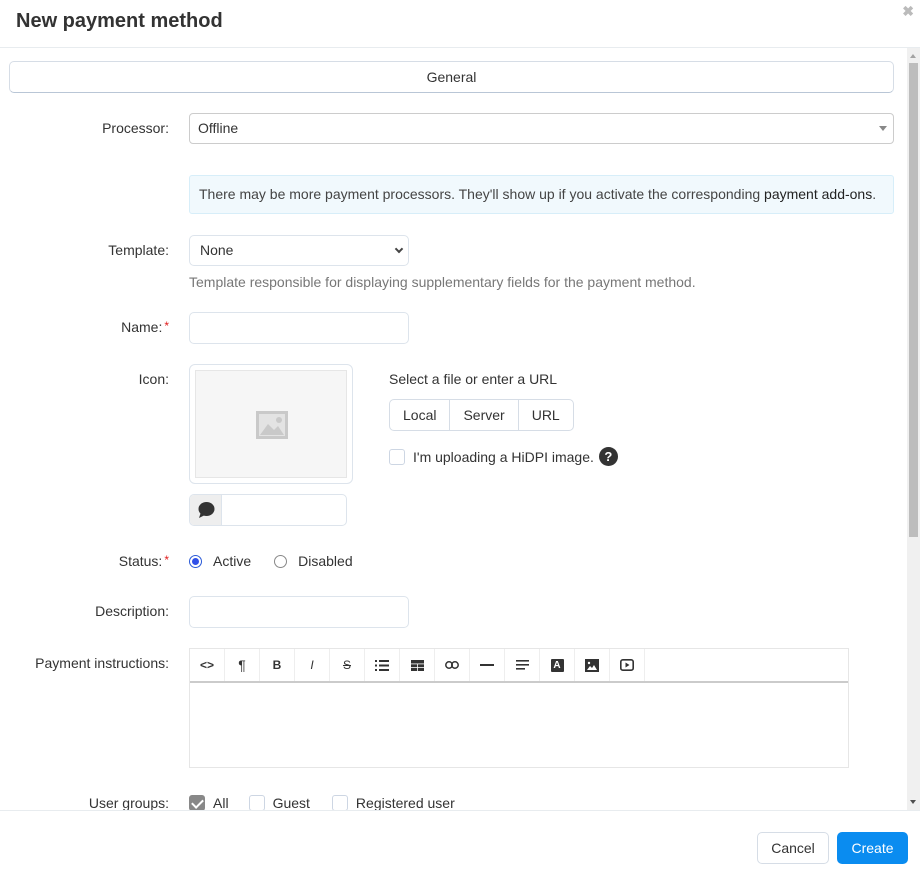 This screenshot has height=875, width=920. I want to click on group-registered-checkbox, so click(339, 802).